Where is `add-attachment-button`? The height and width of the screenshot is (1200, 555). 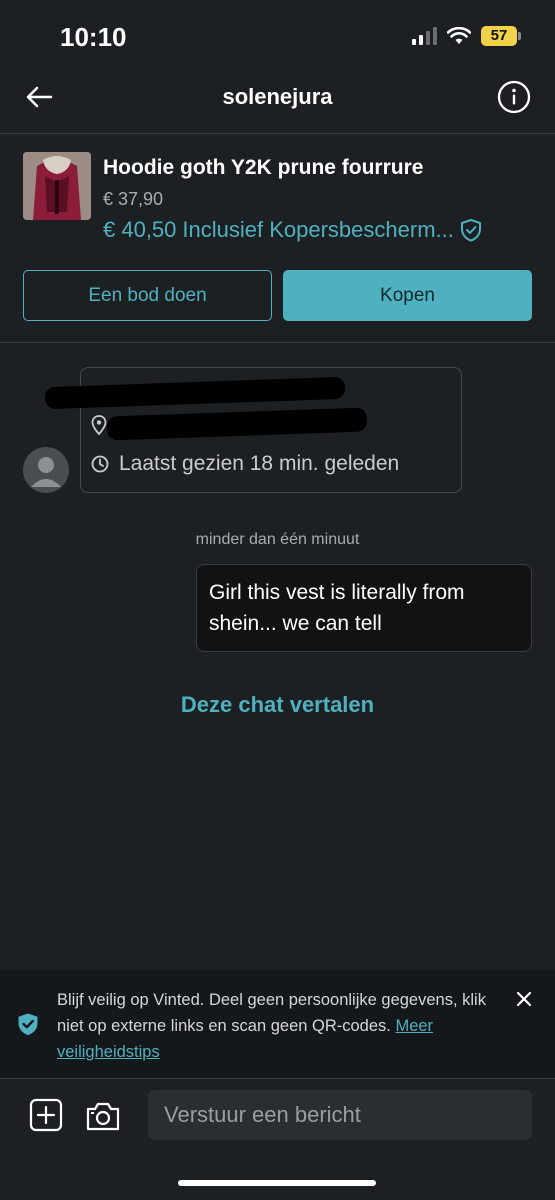 add-attachment-button is located at coordinates (46, 1115).